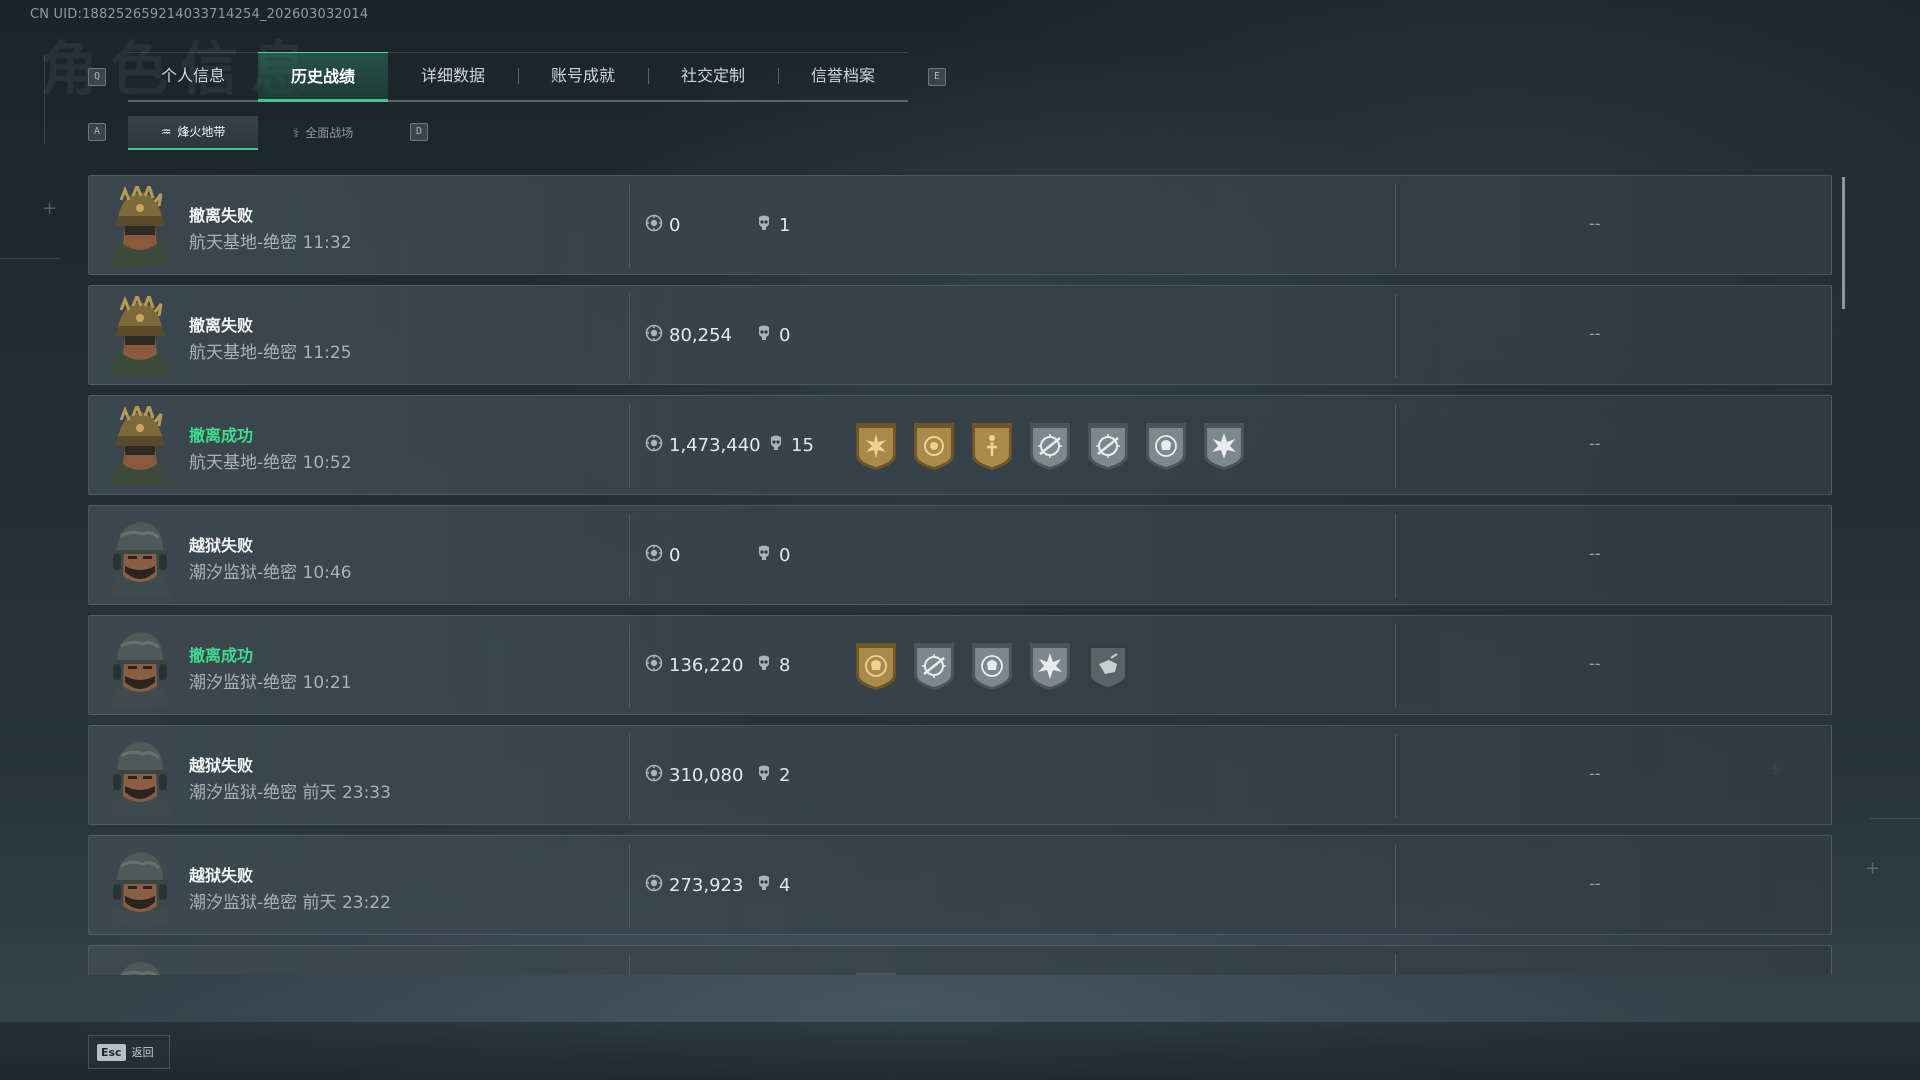 The width and height of the screenshot is (1920, 1080). Describe the element at coordinates (785, 665) in the screenshot. I see `kill-count: 8` at that location.